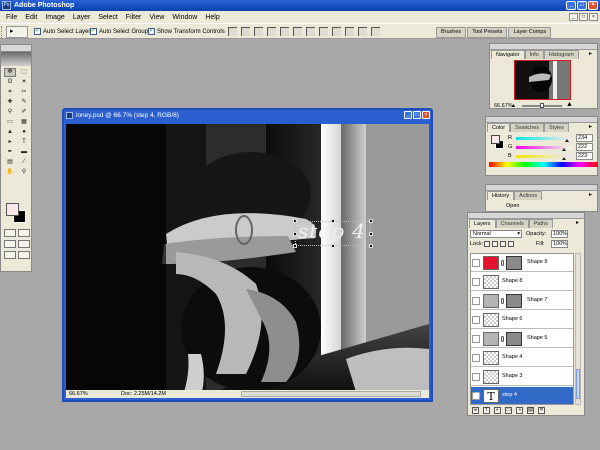 Image resolution: width=600 pixels, height=450 pixels. Describe the element at coordinates (349, 31) in the screenshot. I see `distribute-left-icon` at that location.